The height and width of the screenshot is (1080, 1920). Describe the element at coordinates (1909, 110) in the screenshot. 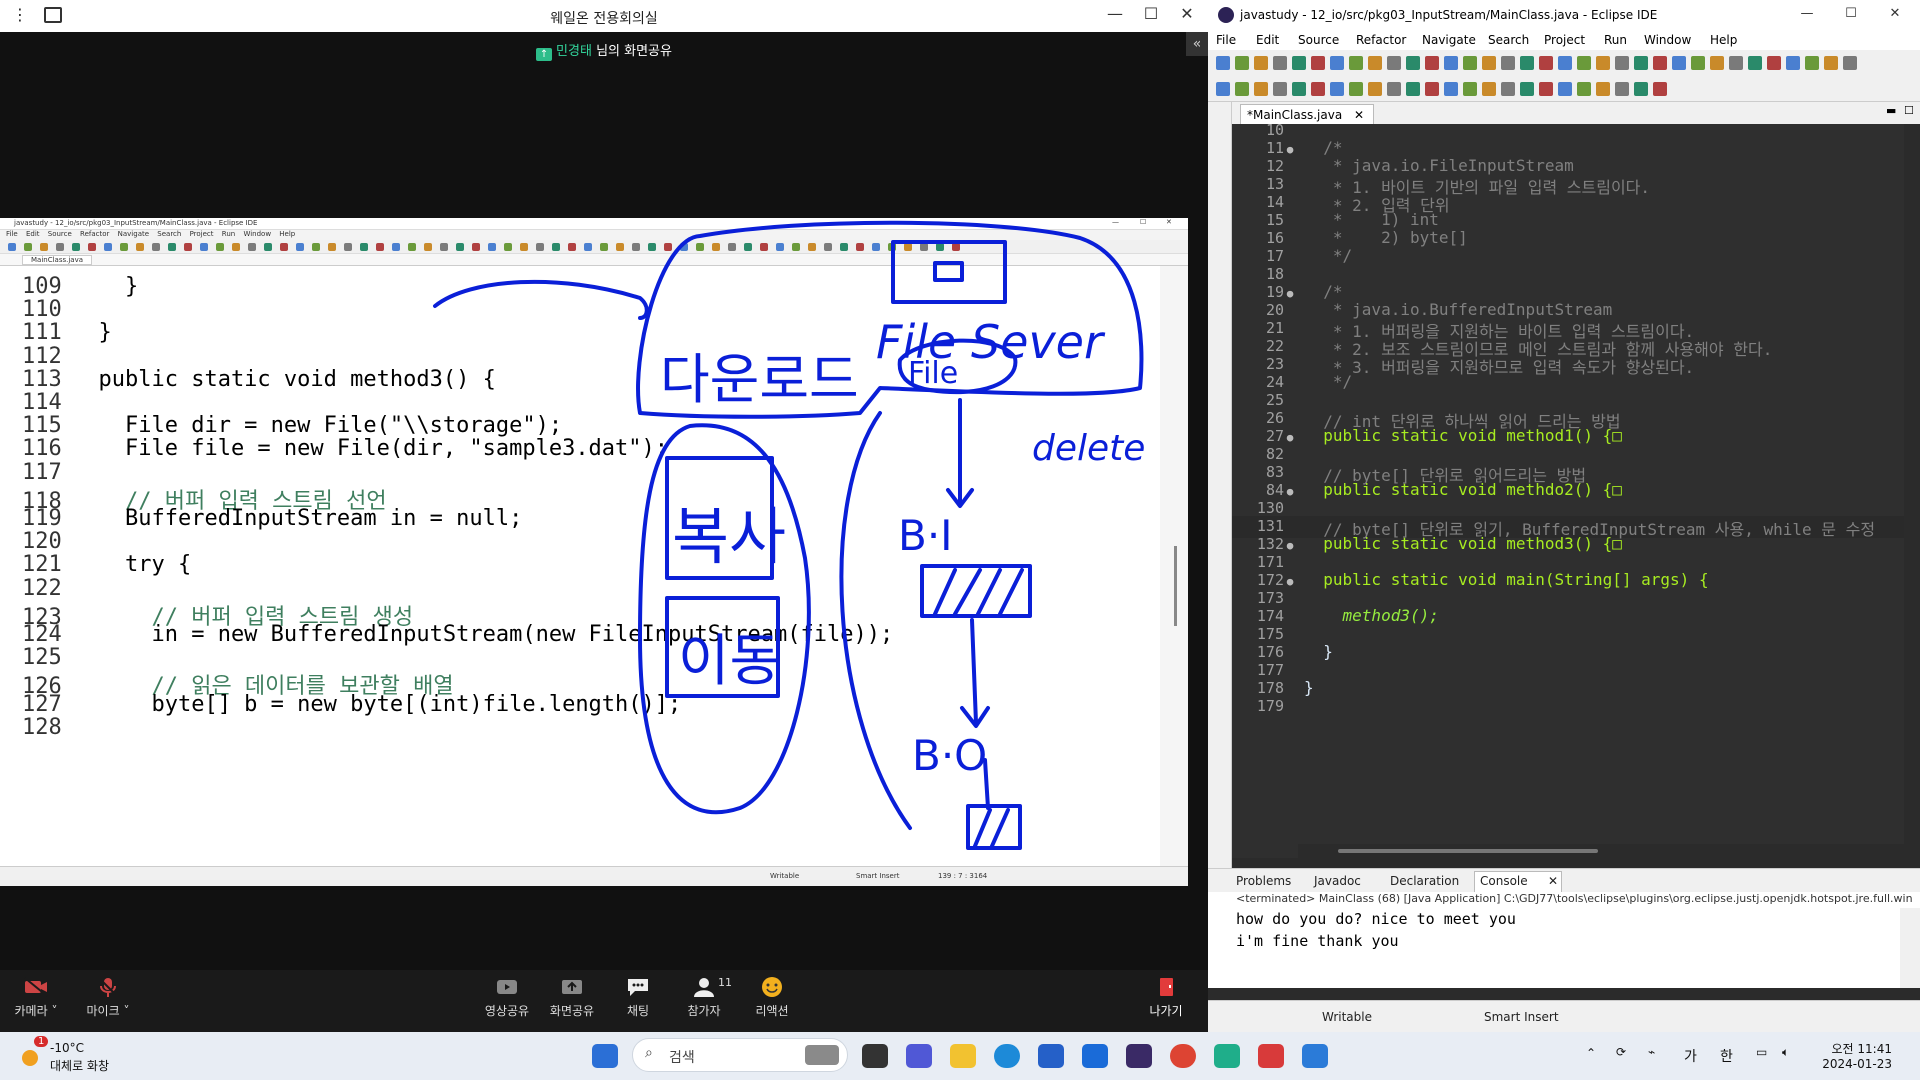

I see `editor-maximize-icon: ☐` at that location.